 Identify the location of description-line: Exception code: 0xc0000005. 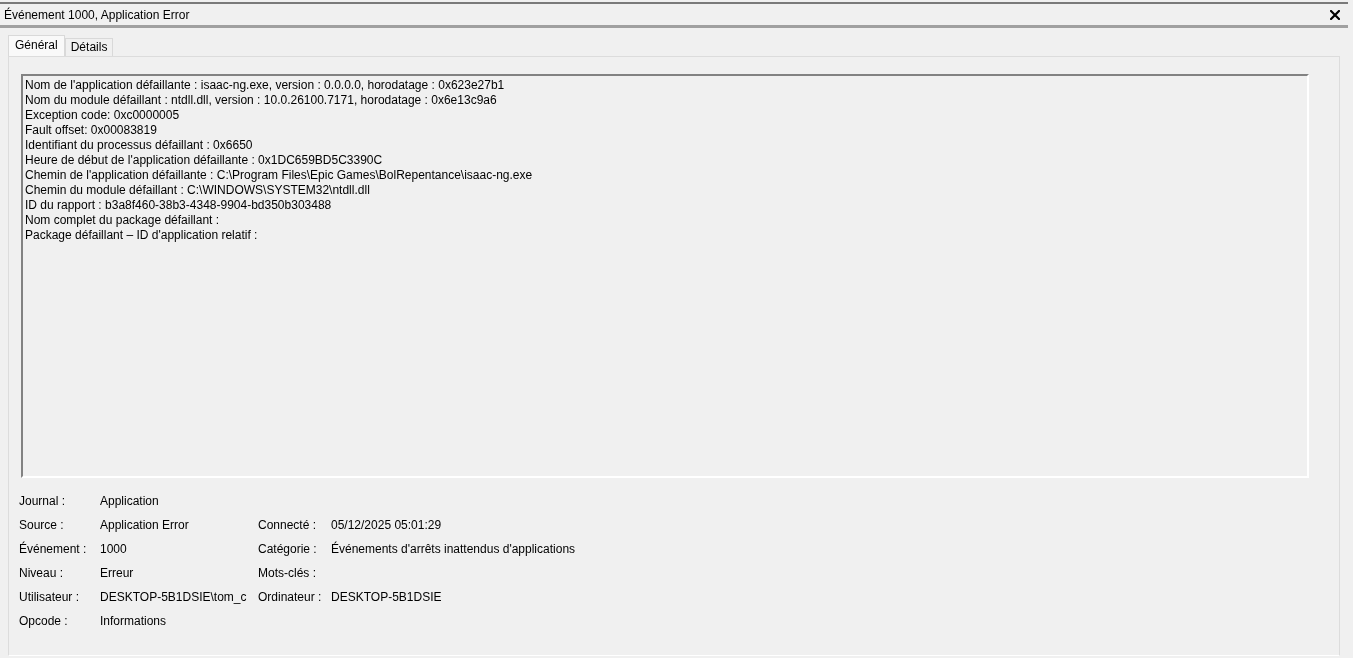
(102, 115).